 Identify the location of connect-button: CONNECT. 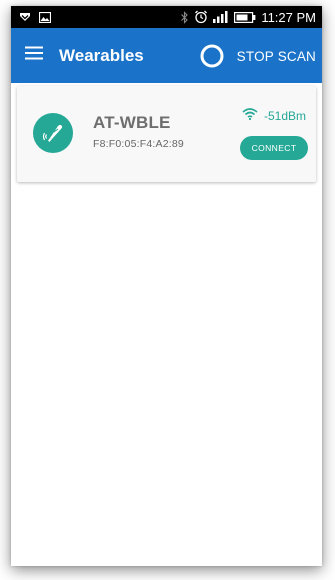
(274, 148).